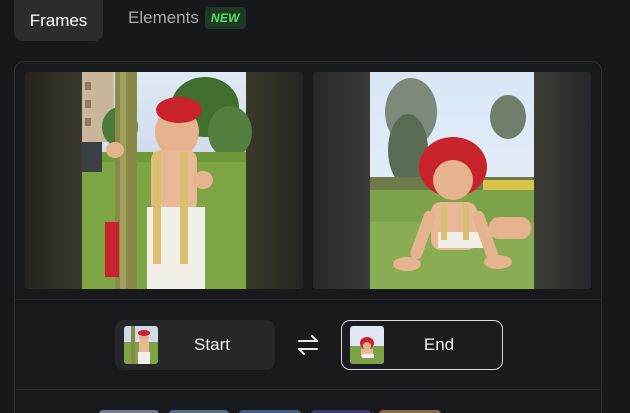 This screenshot has height=413, width=630. I want to click on tab-frames: Frames, so click(58, 20).